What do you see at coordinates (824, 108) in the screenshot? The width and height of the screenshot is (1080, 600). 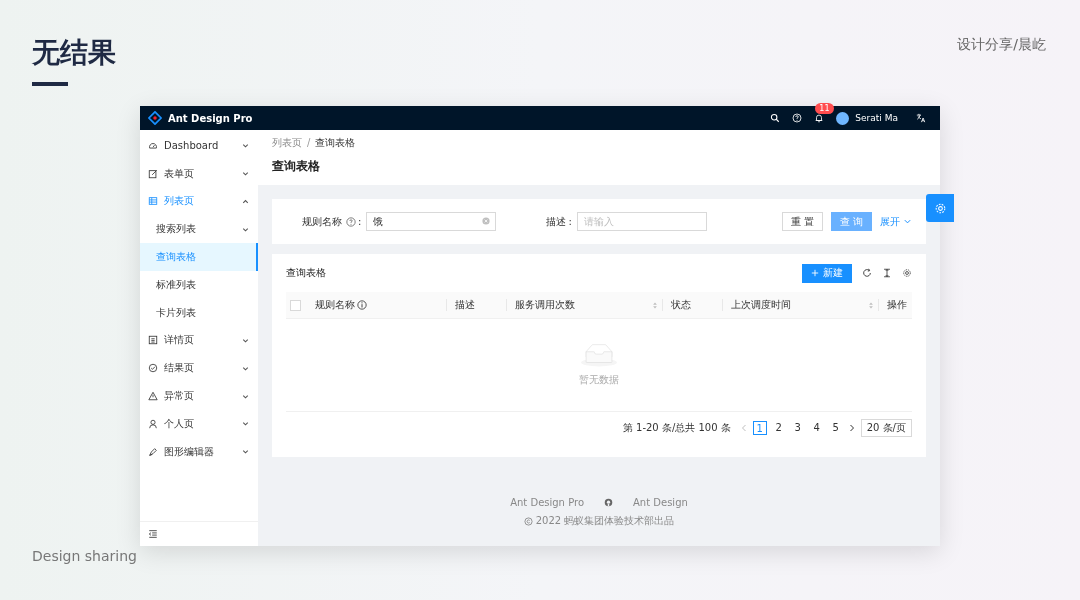 I see `notification-badge: 11` at bounding box center [824, 108].